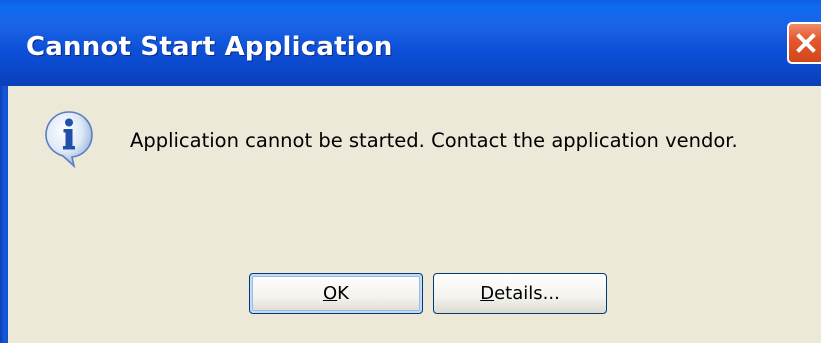 Image resolution: width=821 pixels, height=343 pixels. What do you see at coordinates (4, 214) in the screenshot?
I see `window-frame-left` at bounding box center [4, 214].